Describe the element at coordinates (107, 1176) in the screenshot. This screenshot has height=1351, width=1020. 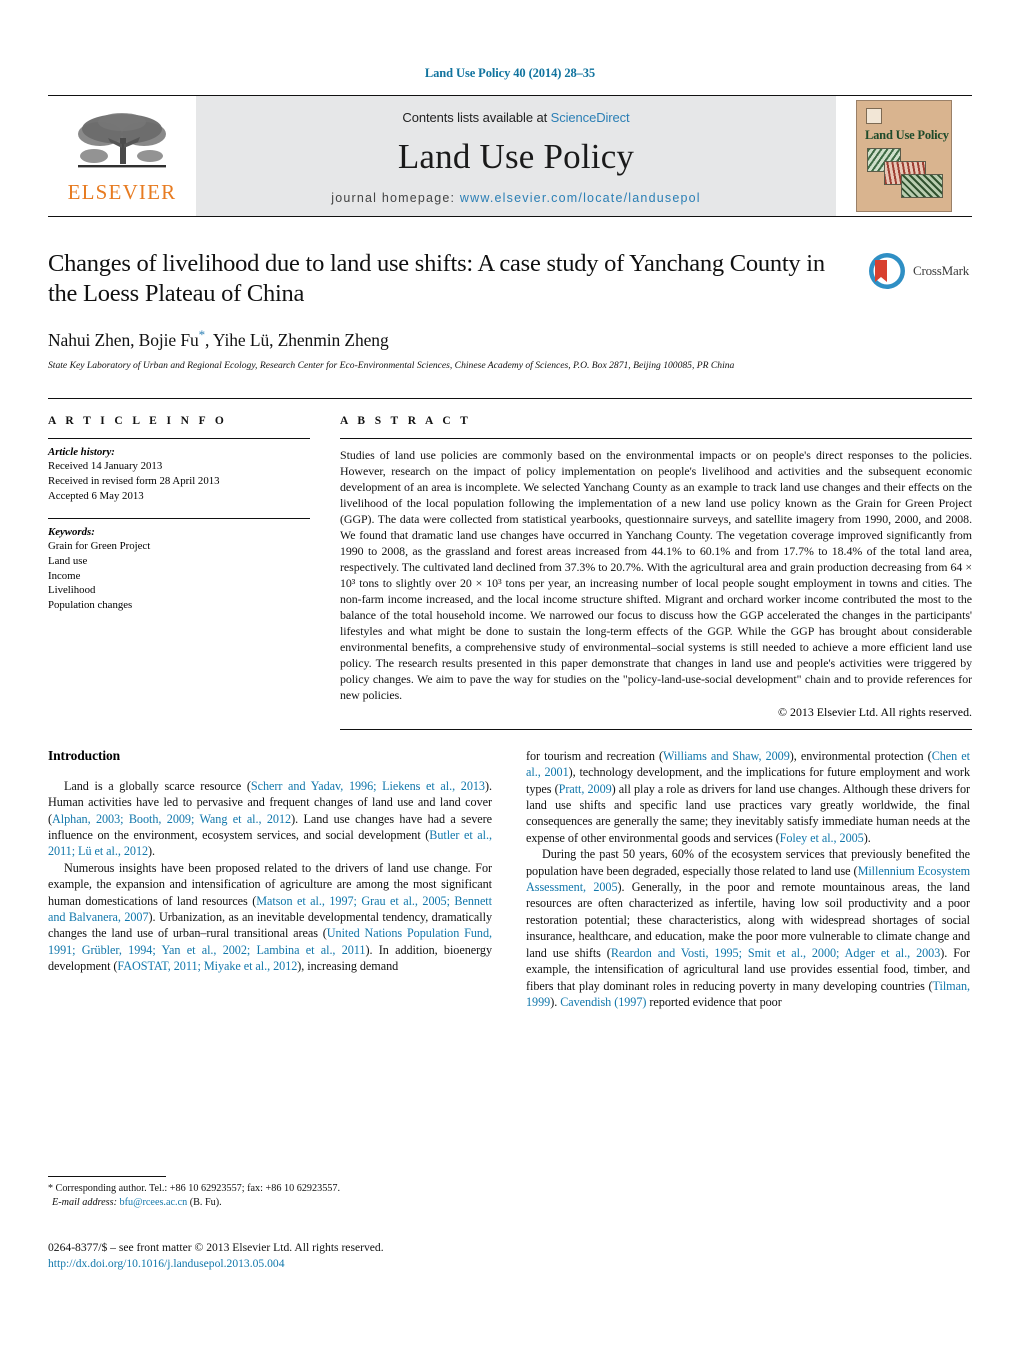
I see `footnote-rule` at that location.